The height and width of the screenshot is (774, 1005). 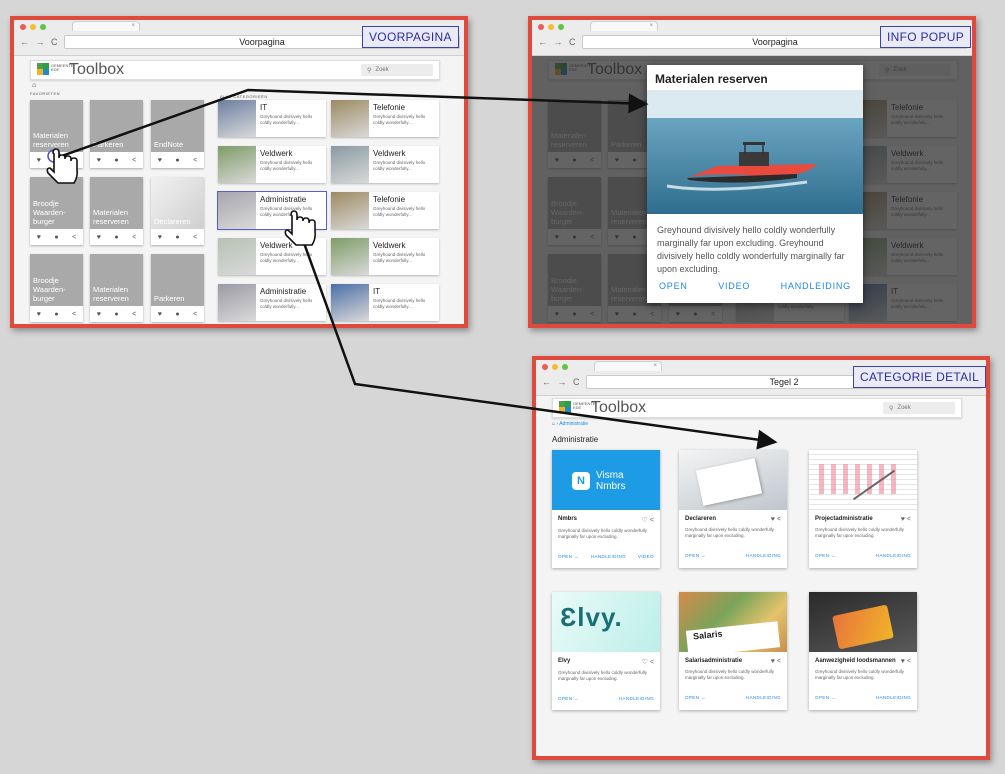 I want to click on popup-video-button: VIDEO, so click(x=734, y=286).